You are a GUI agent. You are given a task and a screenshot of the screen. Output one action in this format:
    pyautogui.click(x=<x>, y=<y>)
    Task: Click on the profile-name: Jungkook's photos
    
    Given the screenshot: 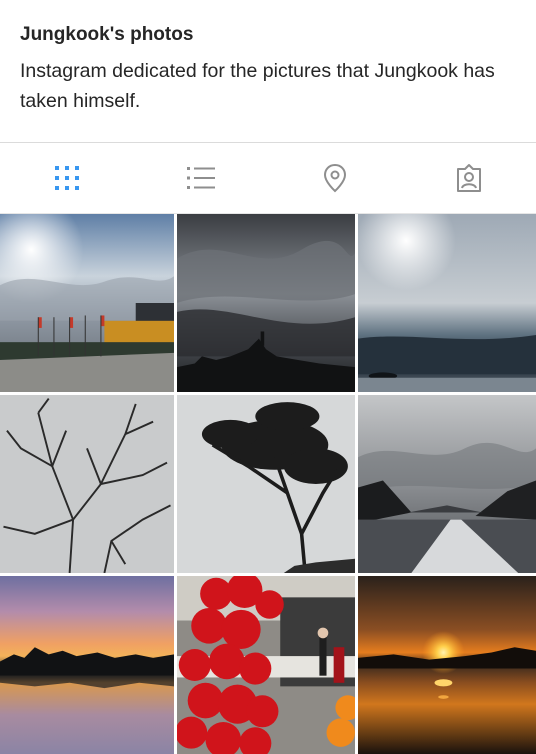 What is the action you would take?
    pyautogui.click(x=107, y=34)
    